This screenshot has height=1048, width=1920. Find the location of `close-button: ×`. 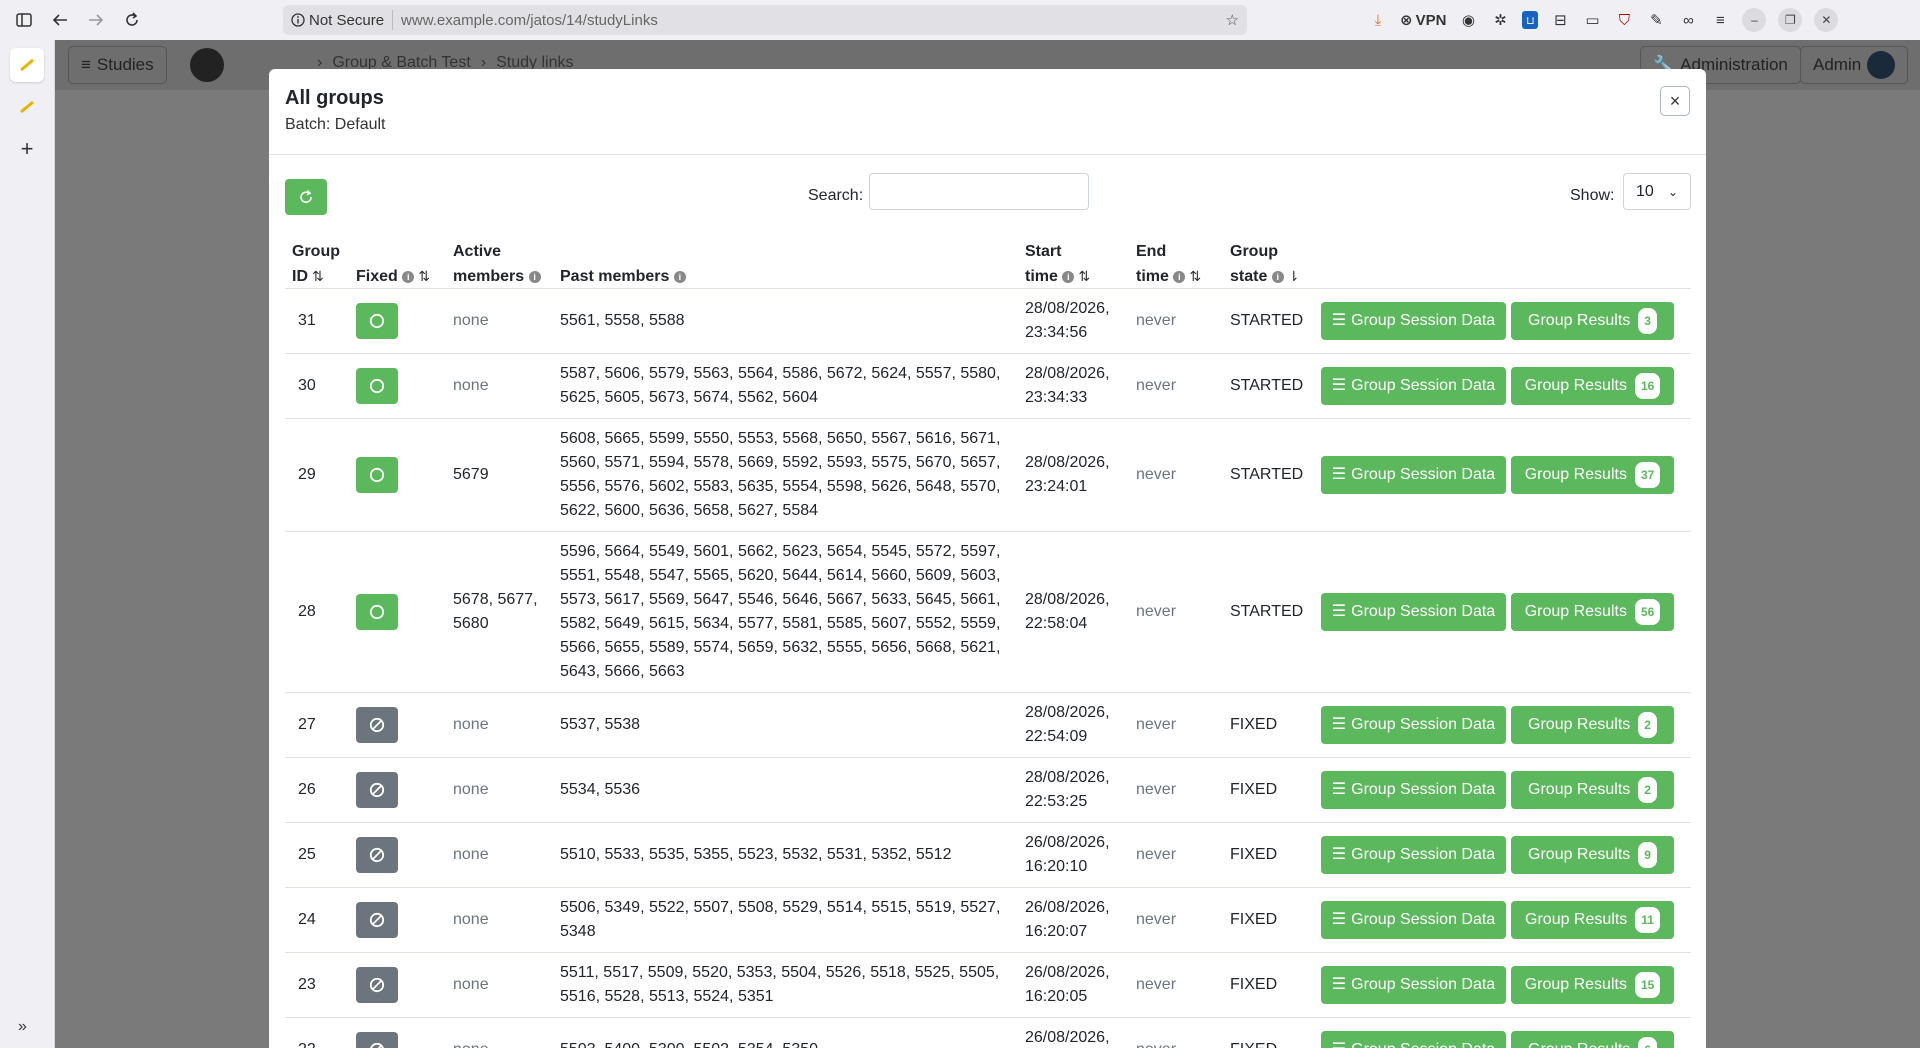

close-button: × is located at coordinates (1675, 101).